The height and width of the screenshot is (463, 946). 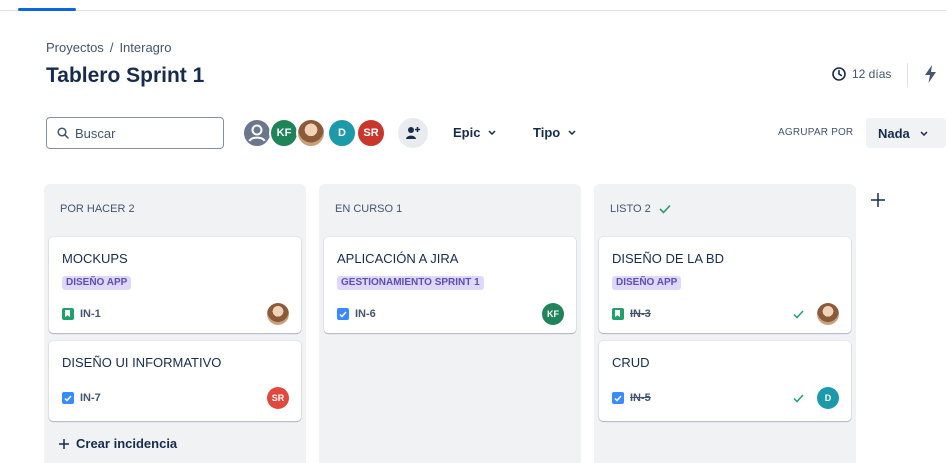 What do you see at coordinates (145, 47) in the screenshot?
I see `breadcrumb-board: Interagro` at bounding box center [145, 47].